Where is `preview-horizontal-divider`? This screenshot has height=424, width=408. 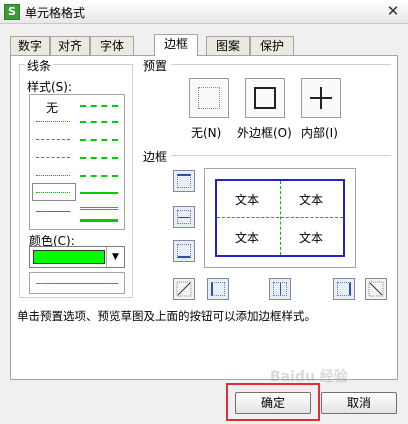
preview-horizontal-divider is located at coordinates (280, 217).